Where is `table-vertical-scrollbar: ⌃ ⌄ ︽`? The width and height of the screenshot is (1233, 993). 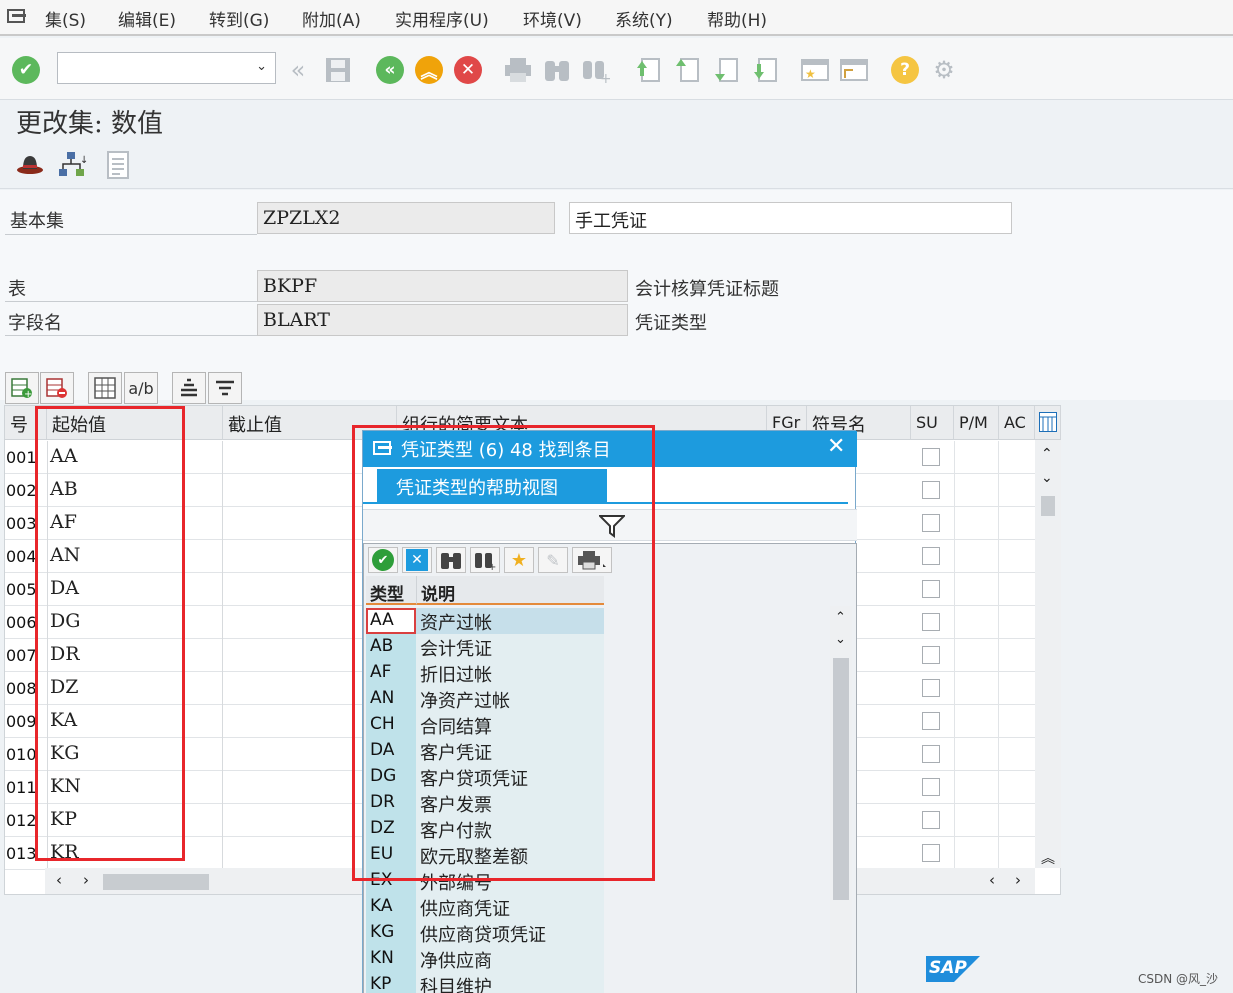 table-vertical-scrollbar: ⌃ ⌄ ︽ is located at coordinates (1048, 654).